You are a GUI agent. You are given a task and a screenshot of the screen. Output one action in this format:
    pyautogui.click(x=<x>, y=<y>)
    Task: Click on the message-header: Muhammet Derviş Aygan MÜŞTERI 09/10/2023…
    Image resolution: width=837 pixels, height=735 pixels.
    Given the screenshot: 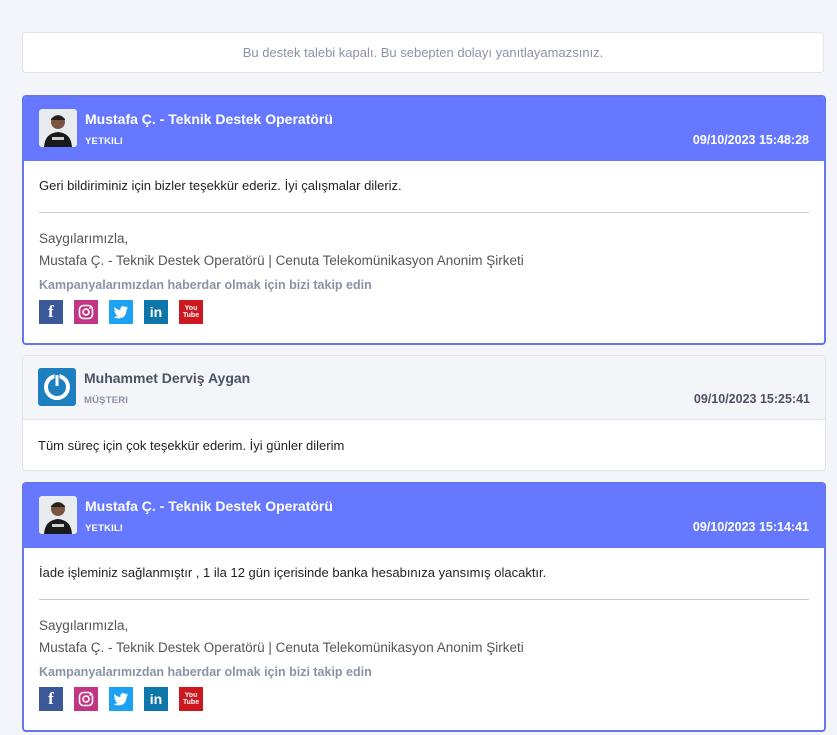 What is the action you would take?
    pyautogui.click(x=424, y=388)
    